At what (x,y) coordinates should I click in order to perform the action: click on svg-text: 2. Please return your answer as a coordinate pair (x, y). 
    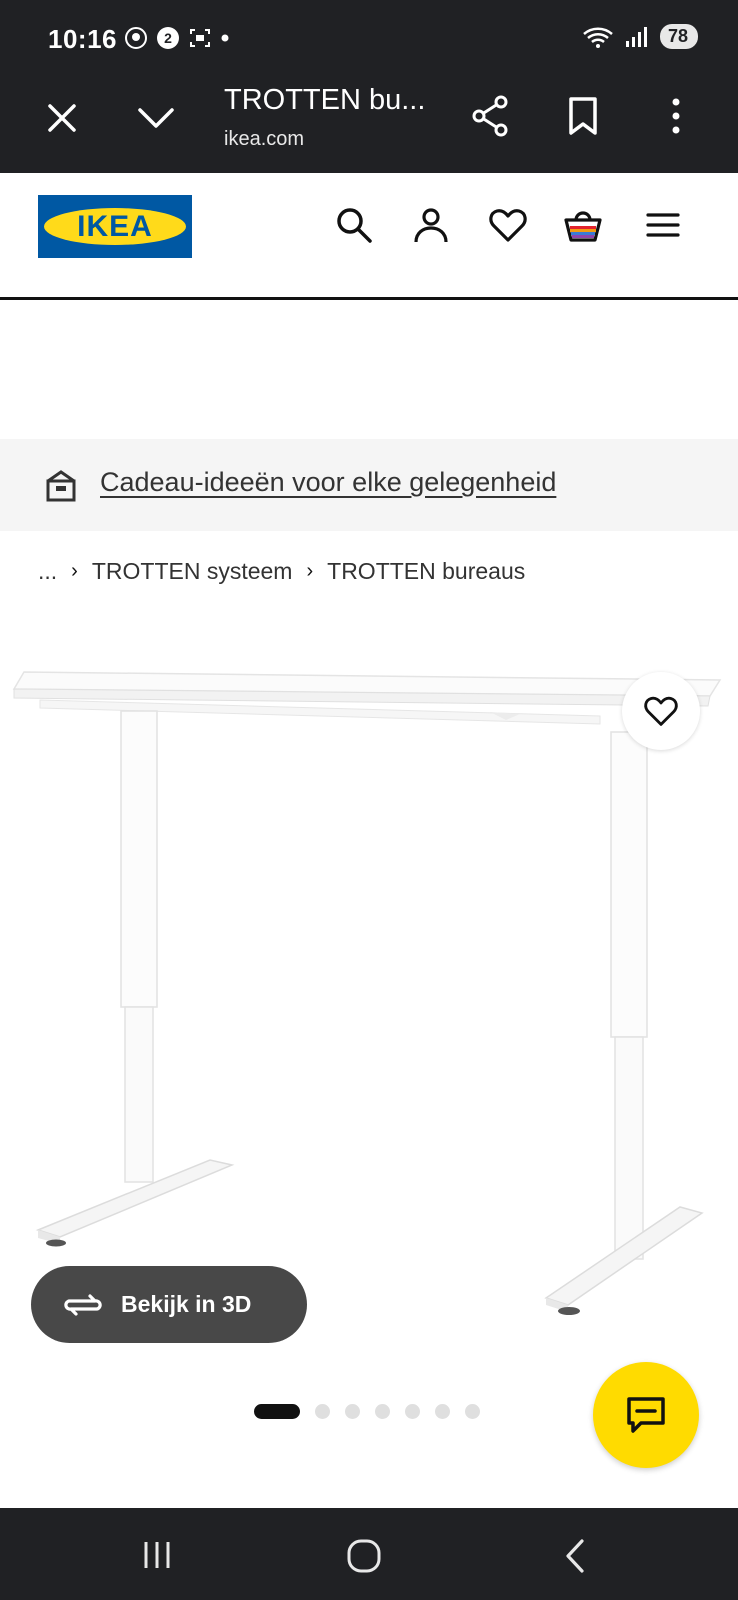
    Looking at the image, I should click on (168, 38).